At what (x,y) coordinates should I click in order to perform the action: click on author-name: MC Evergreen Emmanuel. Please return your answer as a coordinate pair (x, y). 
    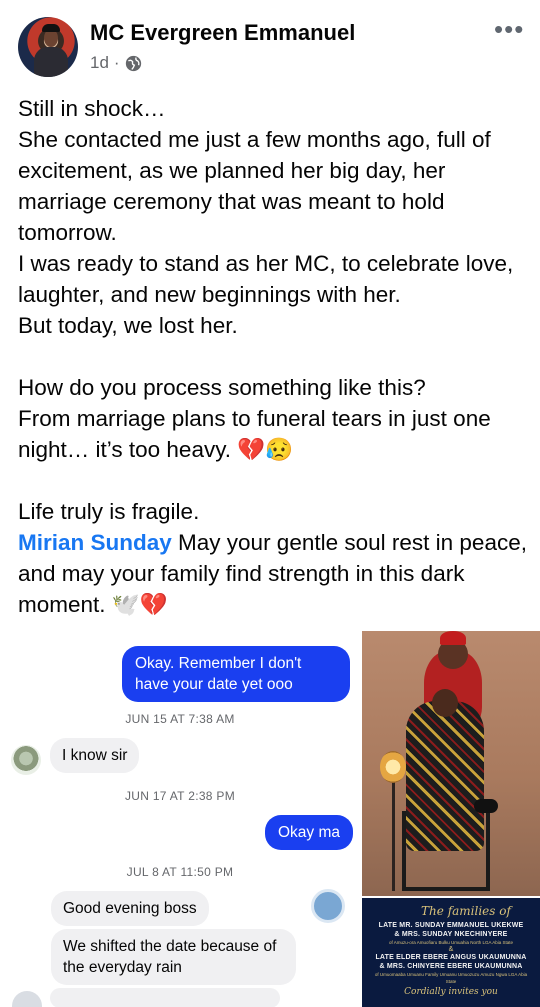
    Looking at the image, I should click on (222, 33).